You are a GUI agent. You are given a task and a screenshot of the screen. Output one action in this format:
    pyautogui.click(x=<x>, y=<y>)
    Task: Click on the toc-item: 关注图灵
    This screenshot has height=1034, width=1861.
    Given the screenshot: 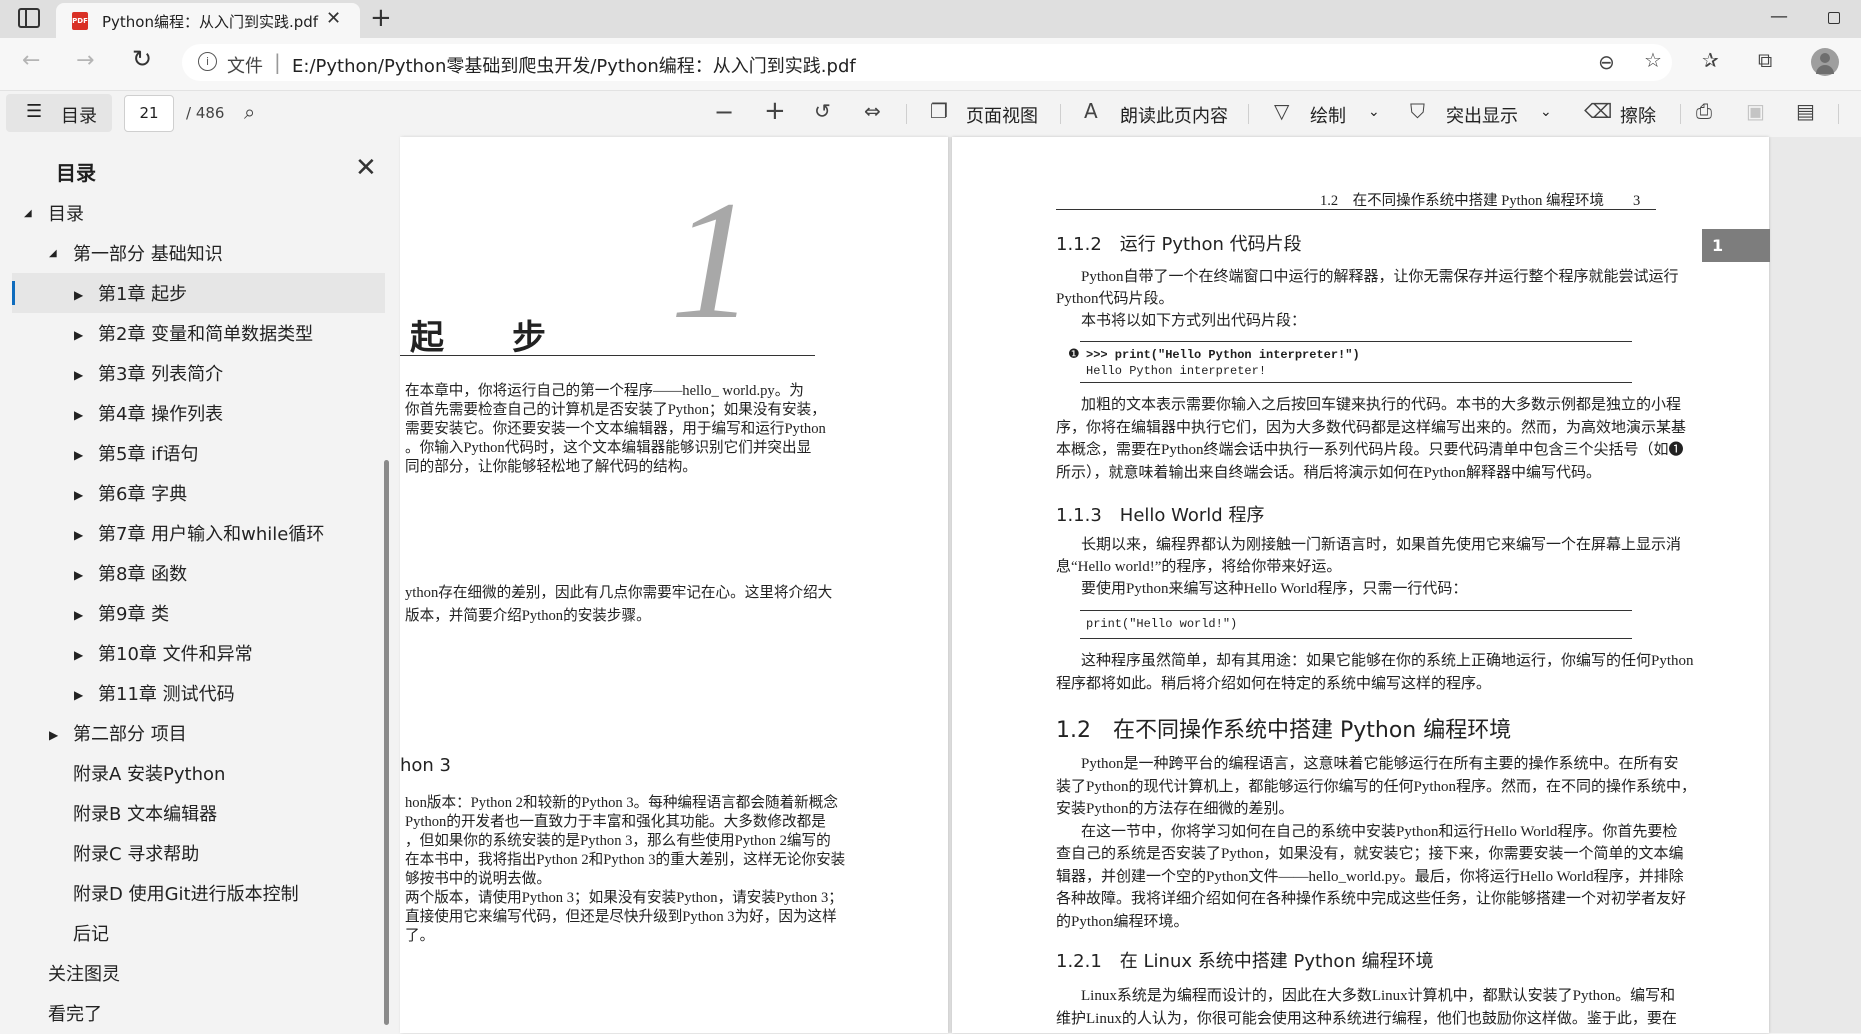 What is the action you would take?
    pyautogui.click(x=84, y=975)
    